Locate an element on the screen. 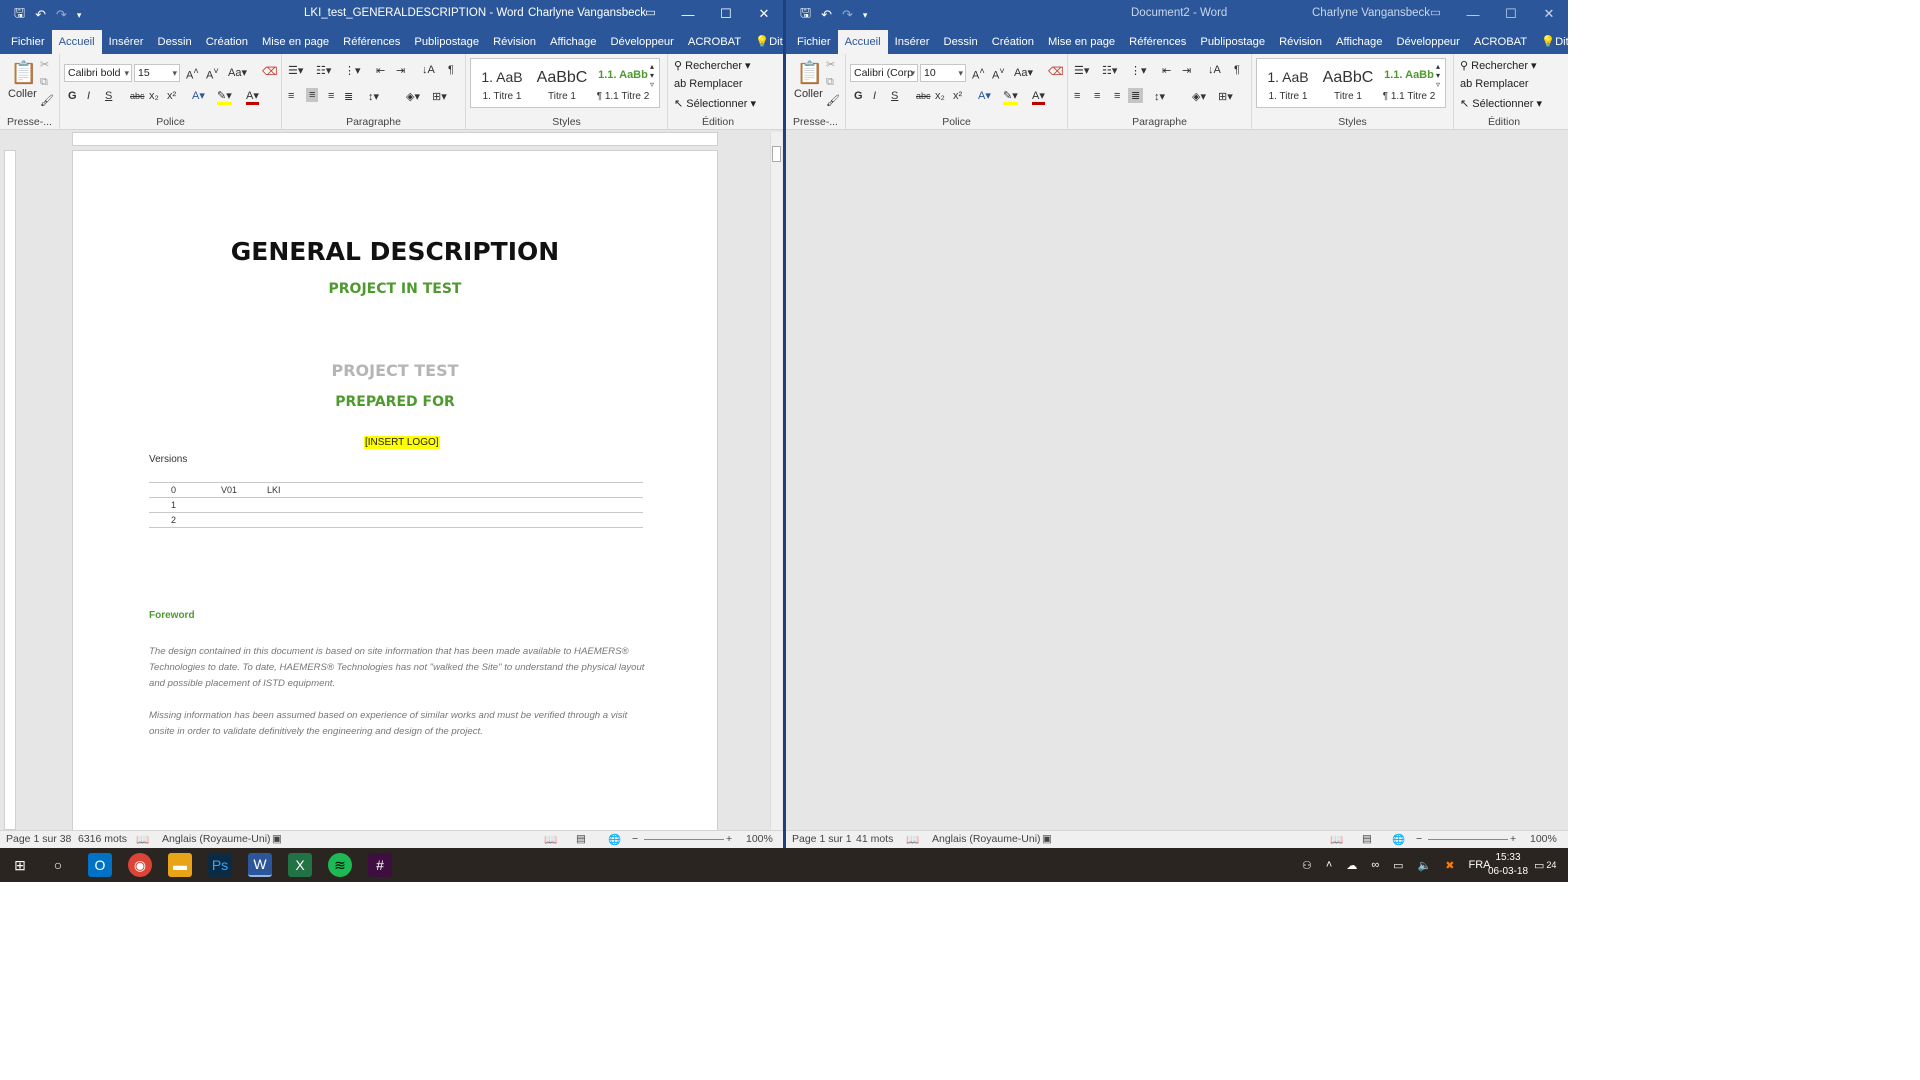  network-icon: ▭ is located at coordinates (1398, 865).